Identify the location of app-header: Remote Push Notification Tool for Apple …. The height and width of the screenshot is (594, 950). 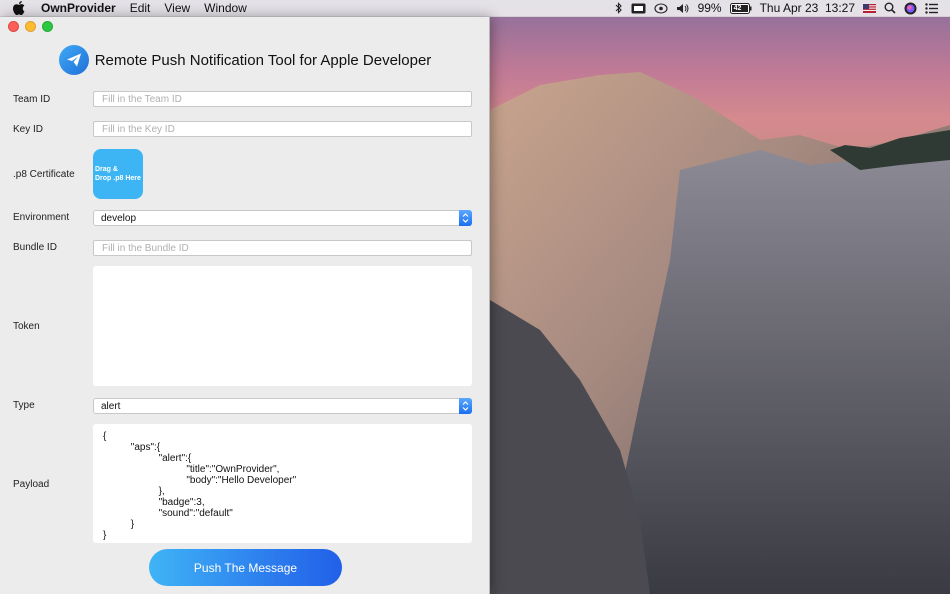
(245, 60).